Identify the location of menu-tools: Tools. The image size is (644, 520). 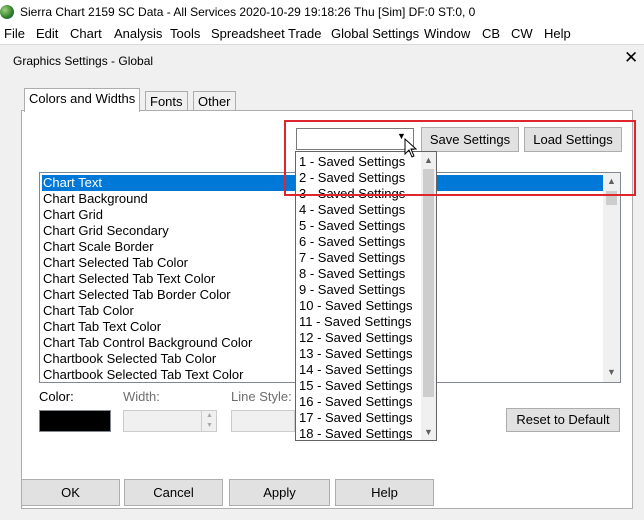
(185, 33).